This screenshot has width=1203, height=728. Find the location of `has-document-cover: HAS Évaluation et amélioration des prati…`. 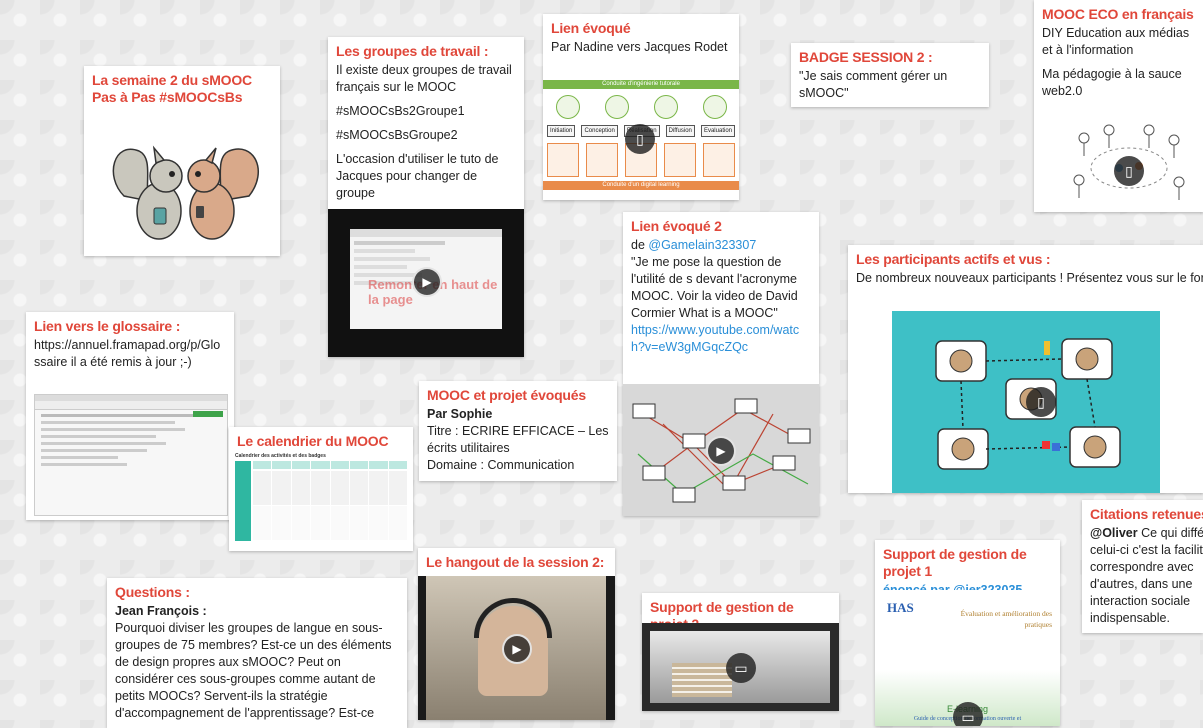

has-document-cover: HAS Évaluation et amélioration des prati… is located at coordinates (967, 658).